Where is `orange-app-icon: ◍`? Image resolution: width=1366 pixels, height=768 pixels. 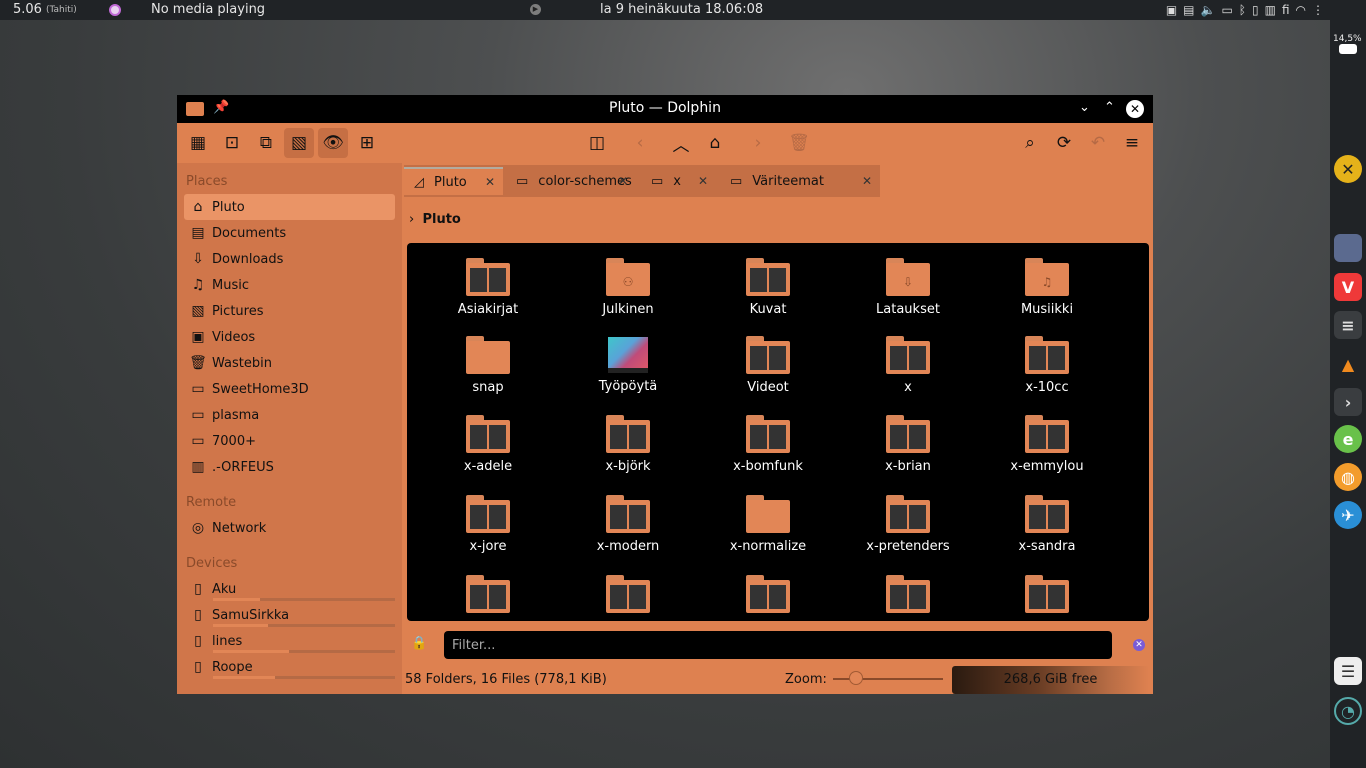 orange-app-icon: ◍ is located at coordinates (1348, 477).